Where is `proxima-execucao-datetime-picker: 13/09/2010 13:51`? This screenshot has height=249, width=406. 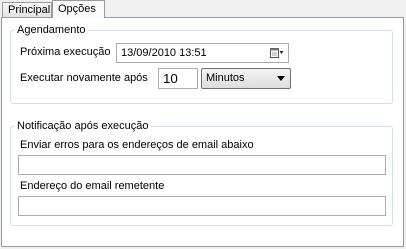
proxima-execucao-datetime-picker: 13/09/2010 13:51 is located at coordinates (202, 53).